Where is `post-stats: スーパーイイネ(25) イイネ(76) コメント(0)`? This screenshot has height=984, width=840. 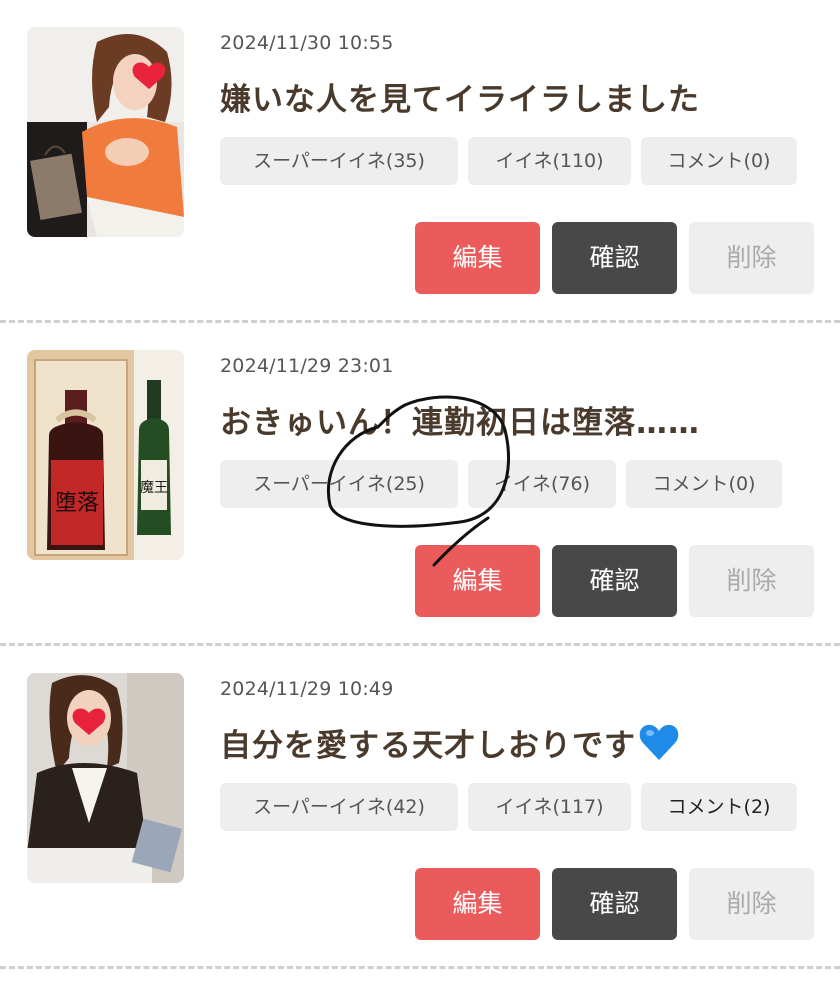 post-stats: スーパーイイネ(25) イイネ(76) コメント(0) is located at coordinates (501, 484).